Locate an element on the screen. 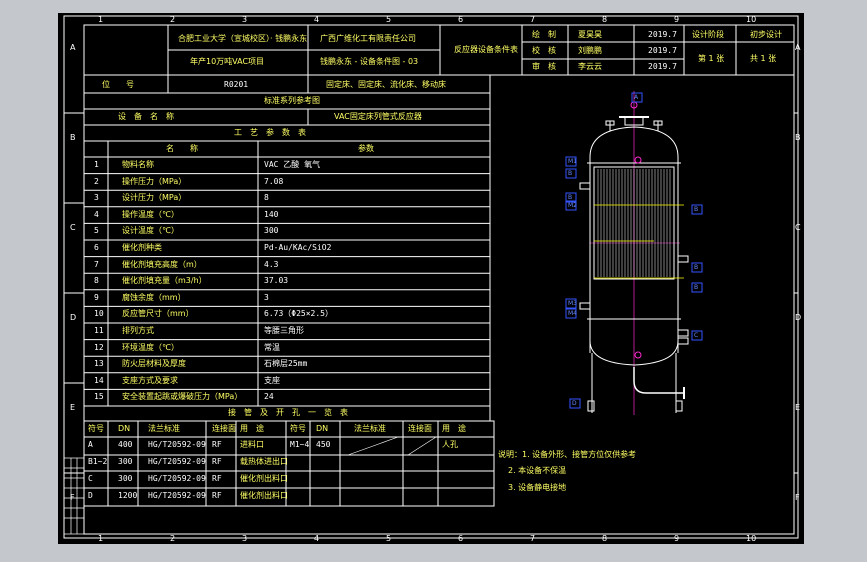  nozzle-cell-use: 进料口 is located at coordinates (252, 444).